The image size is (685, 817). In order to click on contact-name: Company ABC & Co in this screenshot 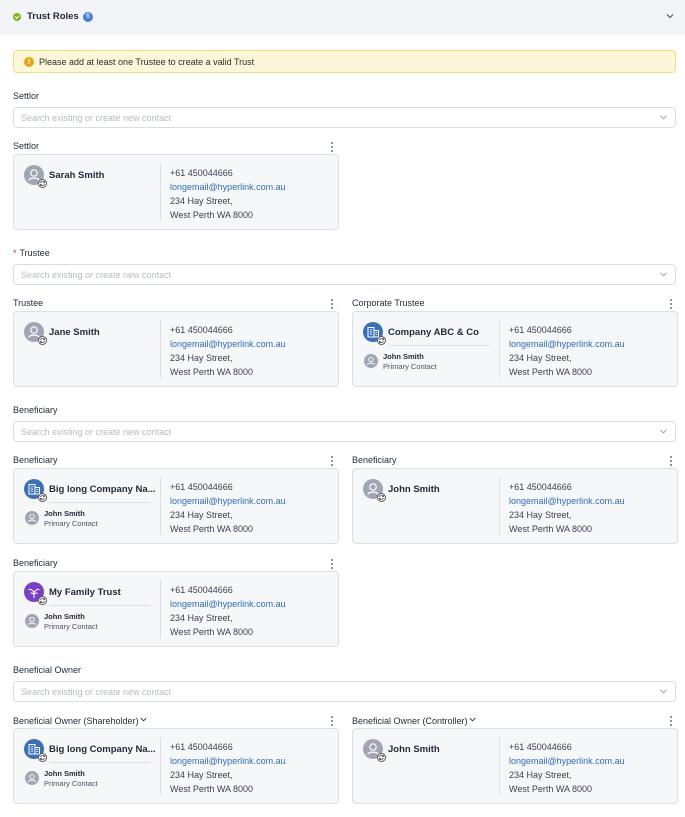, I will do `click(433, 332)`.